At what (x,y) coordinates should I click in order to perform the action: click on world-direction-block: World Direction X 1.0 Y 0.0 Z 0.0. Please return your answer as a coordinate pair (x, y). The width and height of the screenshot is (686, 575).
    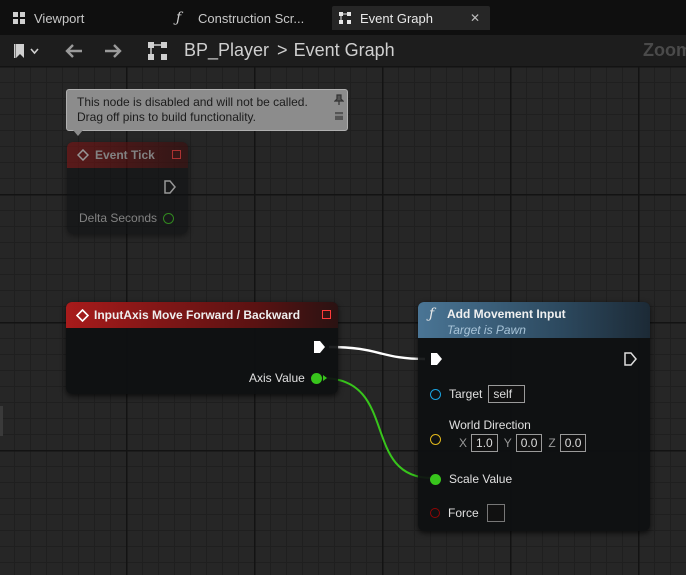
    Looking at the image, I should click on (518, 435).